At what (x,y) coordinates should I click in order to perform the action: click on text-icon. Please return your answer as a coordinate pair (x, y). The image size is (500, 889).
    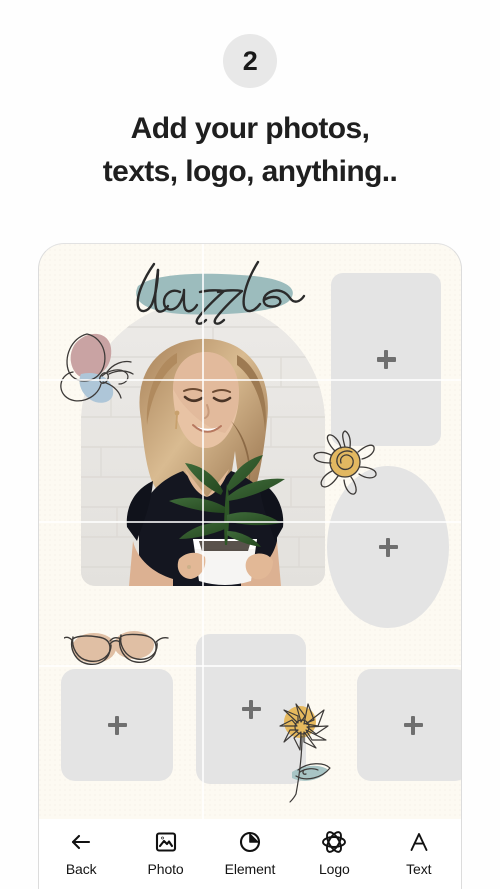
    Looking at the image, I should click on (419, 842).